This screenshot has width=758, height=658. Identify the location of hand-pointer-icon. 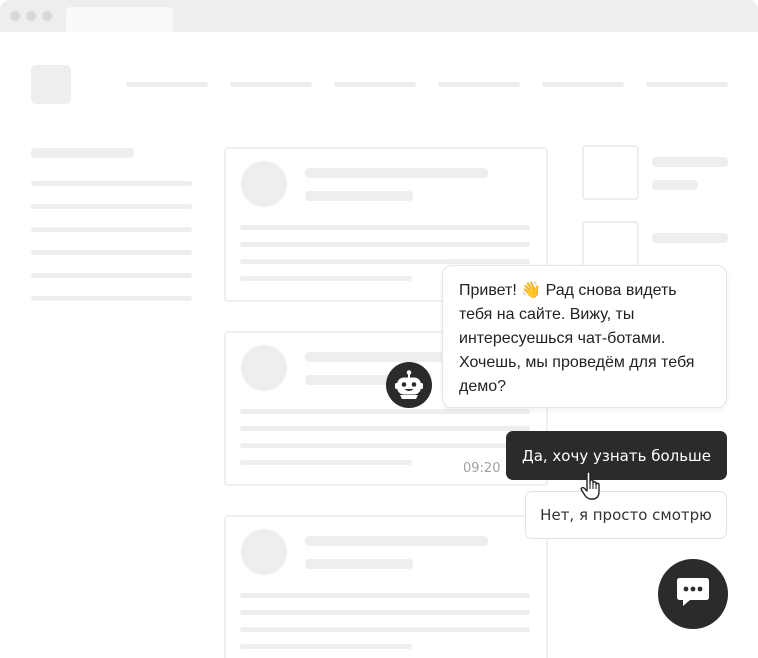
(593, 486).